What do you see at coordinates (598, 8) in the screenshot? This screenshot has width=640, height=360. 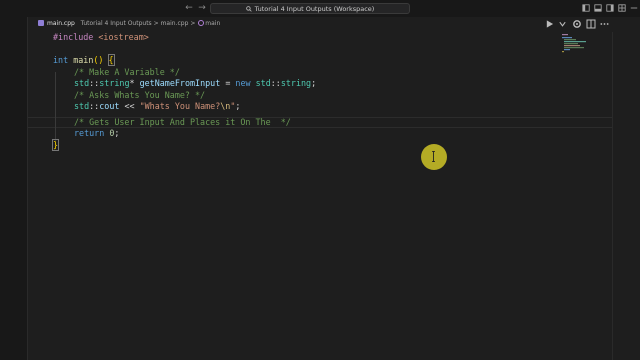 I see `toggle-panel-icon` at bounding box center [598, 8].